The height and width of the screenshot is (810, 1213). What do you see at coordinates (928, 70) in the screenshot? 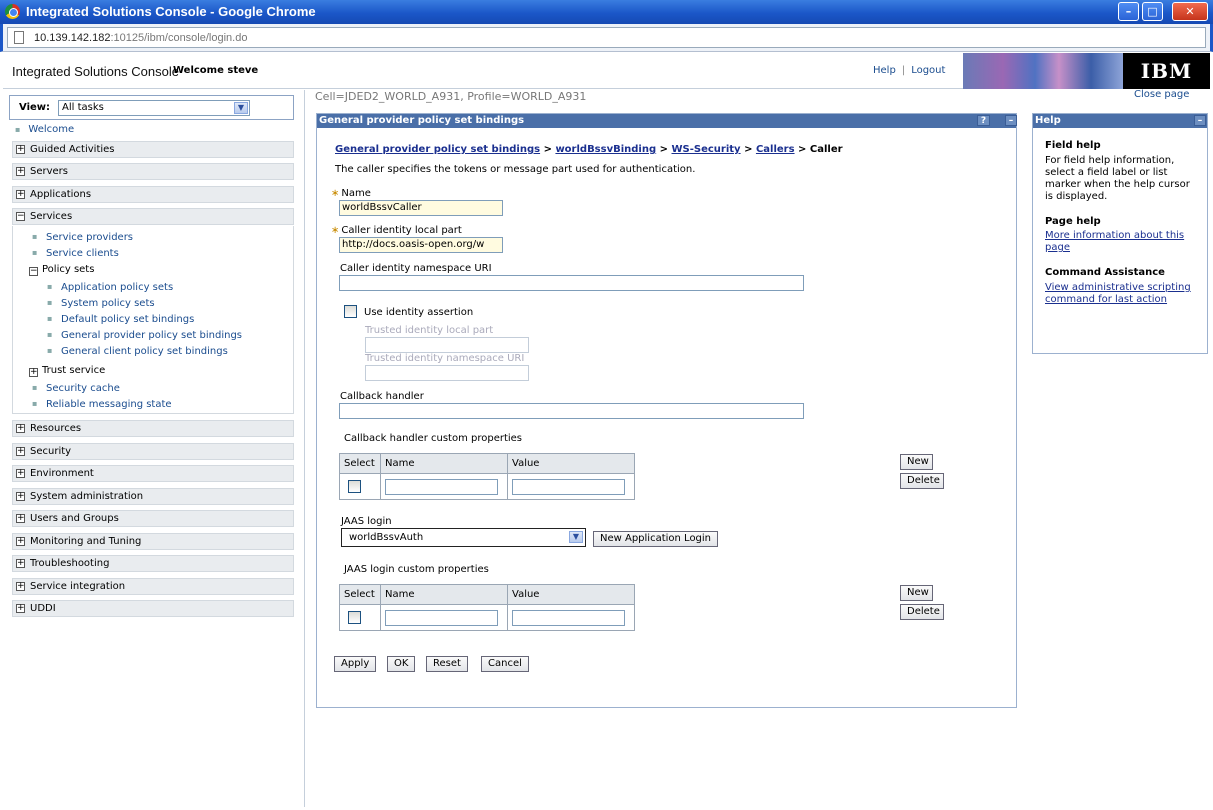
I see `logout-link: Logout` at bounding box center [928, 70].